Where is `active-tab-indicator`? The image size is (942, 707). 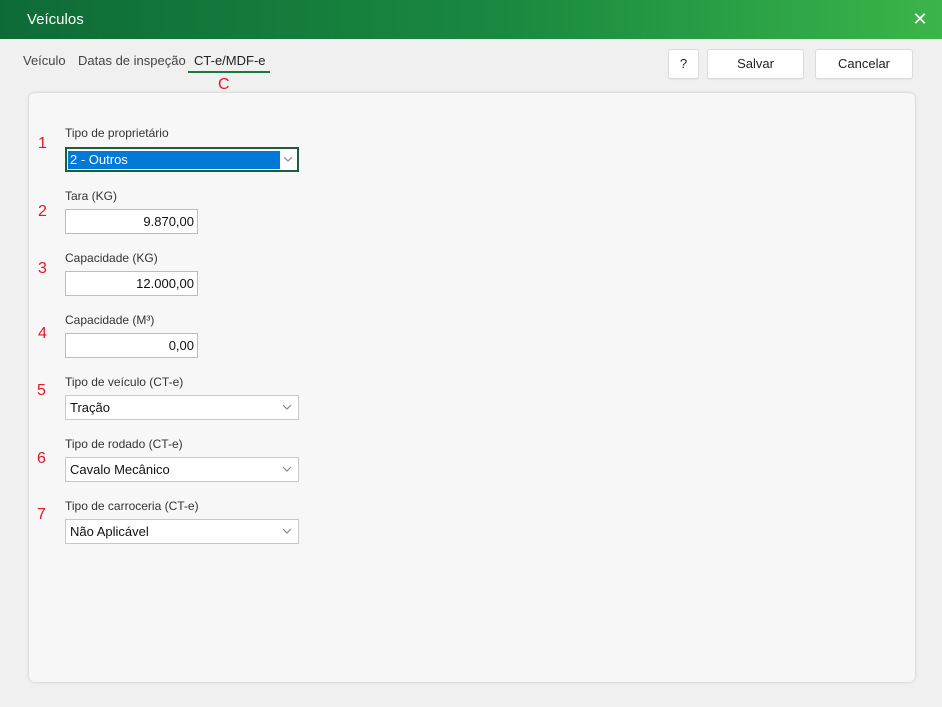 active-tab-indicator is located at coordinates (229, 72).